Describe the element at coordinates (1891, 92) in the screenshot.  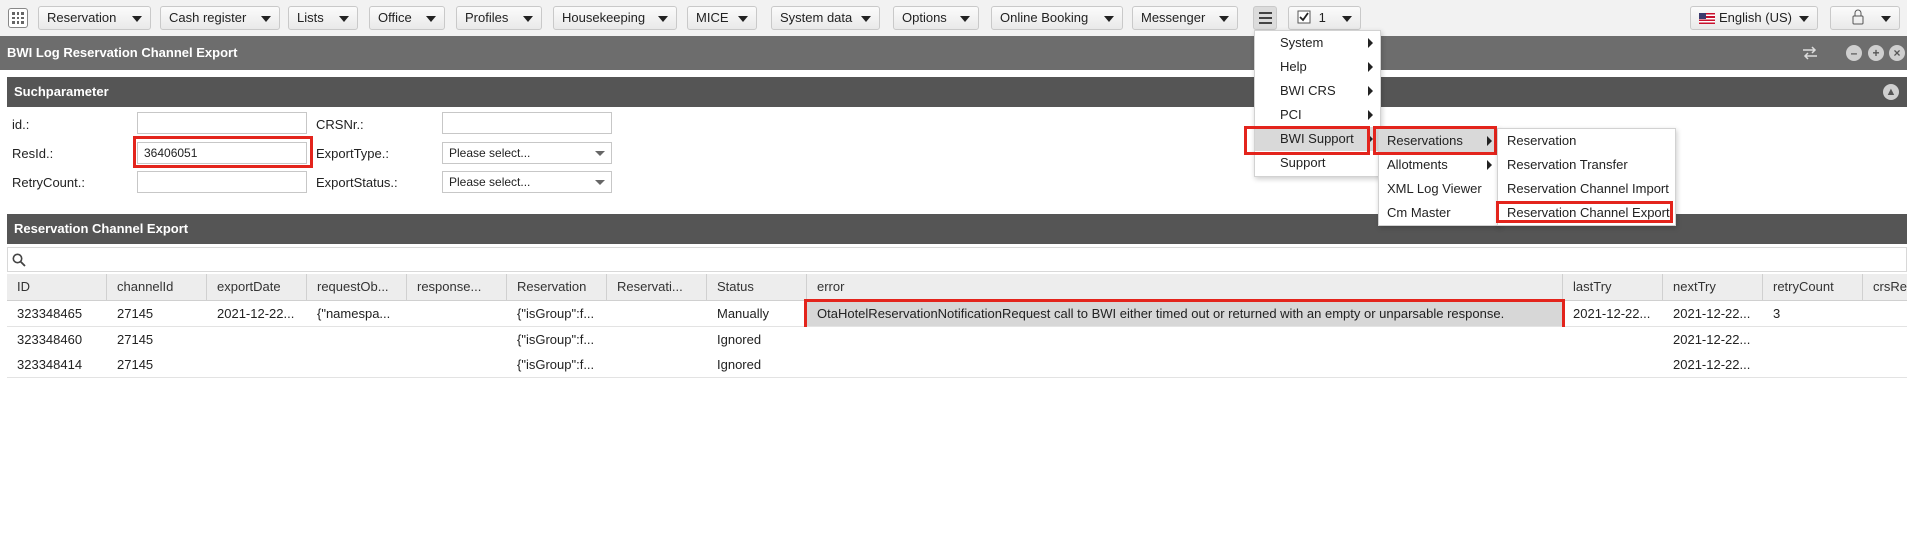
I see `collapse-icon: ▲` at that location.